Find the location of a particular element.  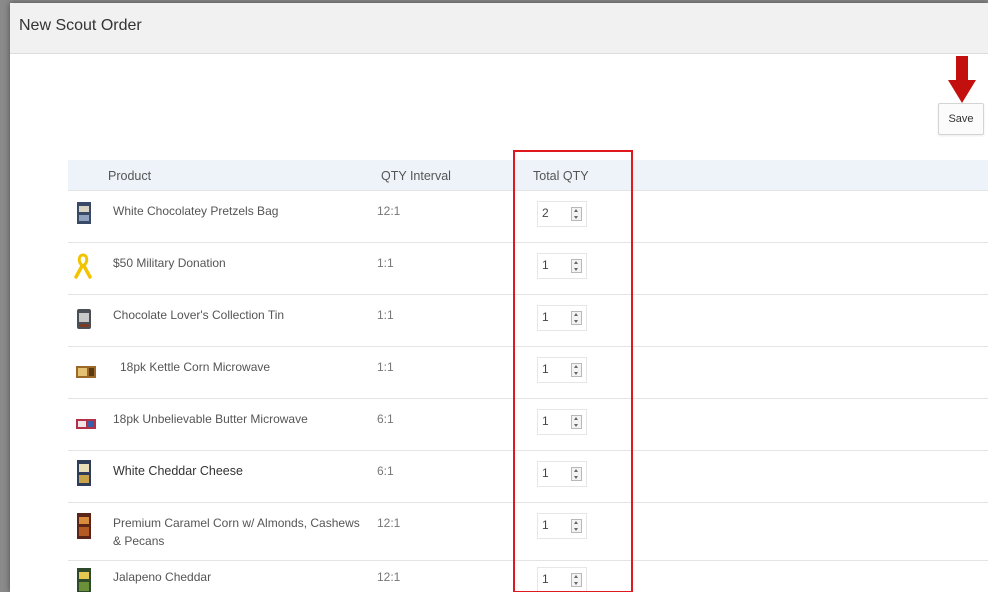

save-button: Save is located at coordinates (961, 119).